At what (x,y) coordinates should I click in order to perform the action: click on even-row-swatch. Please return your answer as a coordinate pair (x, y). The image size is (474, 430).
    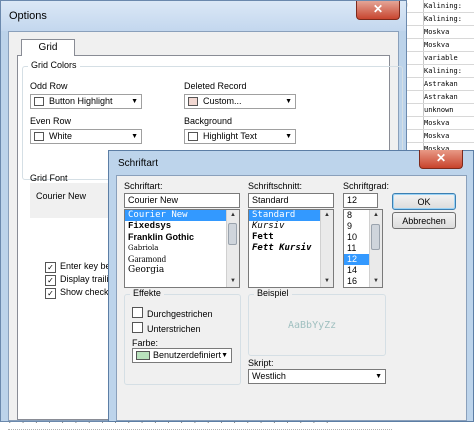
    Looking at the image, I should click on (39, 136).